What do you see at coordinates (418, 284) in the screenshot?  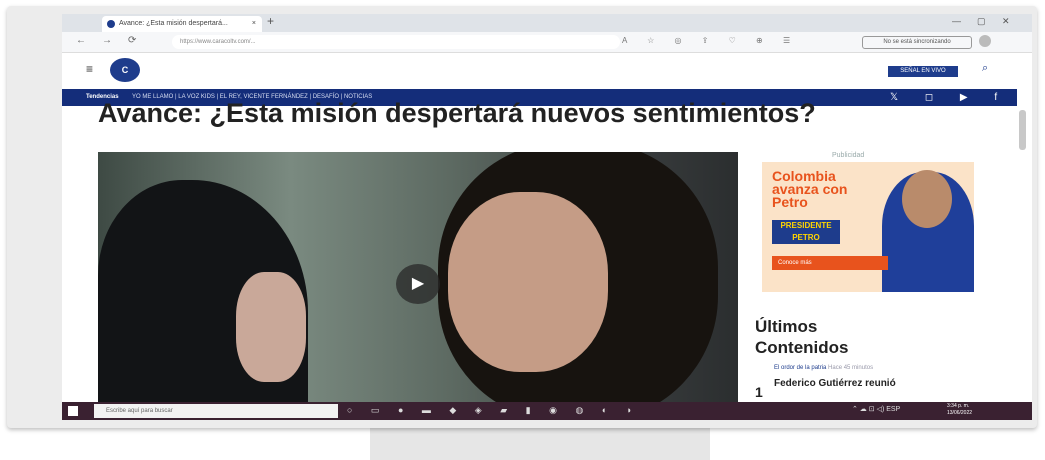 I see `play-icon: ▶` at bounding box center [418, 284].